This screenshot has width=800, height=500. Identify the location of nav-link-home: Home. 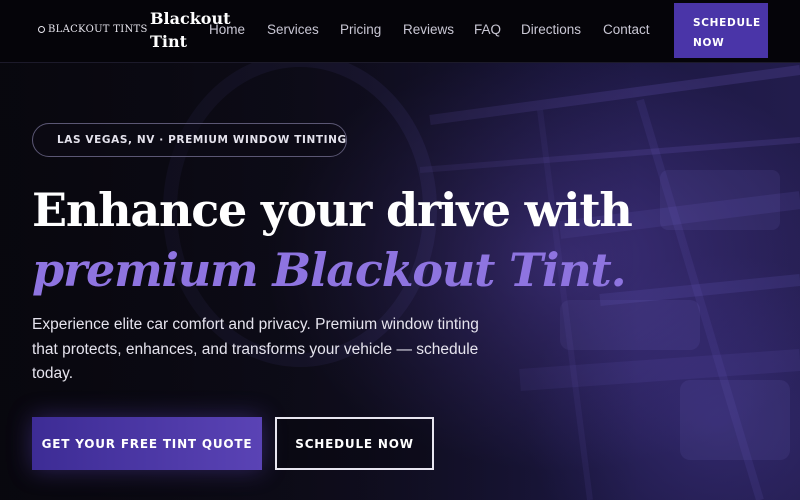
(227, 29).